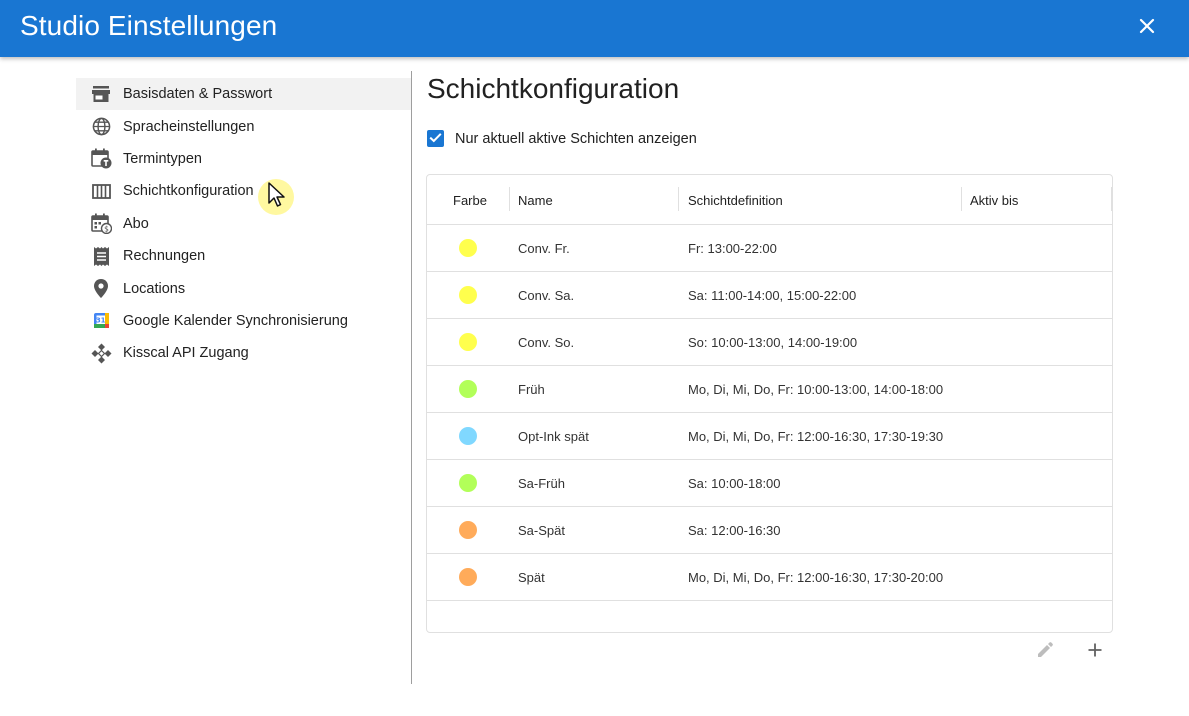 The image size is (1189, 716). I want to click on page-title: Schichtkonfiguration, so click(553, 88).